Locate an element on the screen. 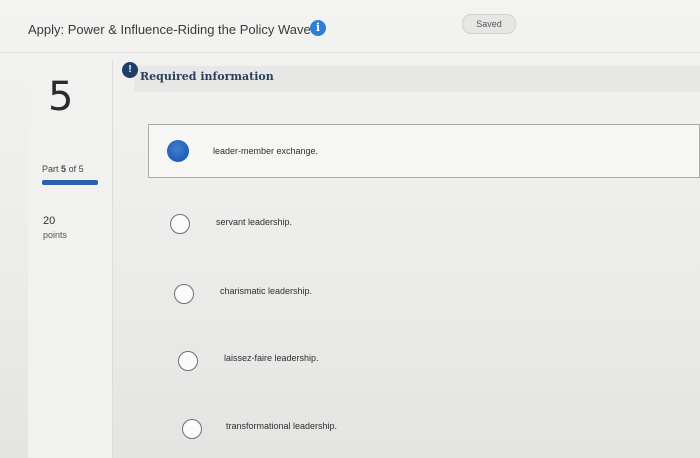 This screenshot has height=458, width=700. header-divider is located at coordinates (350, 52).